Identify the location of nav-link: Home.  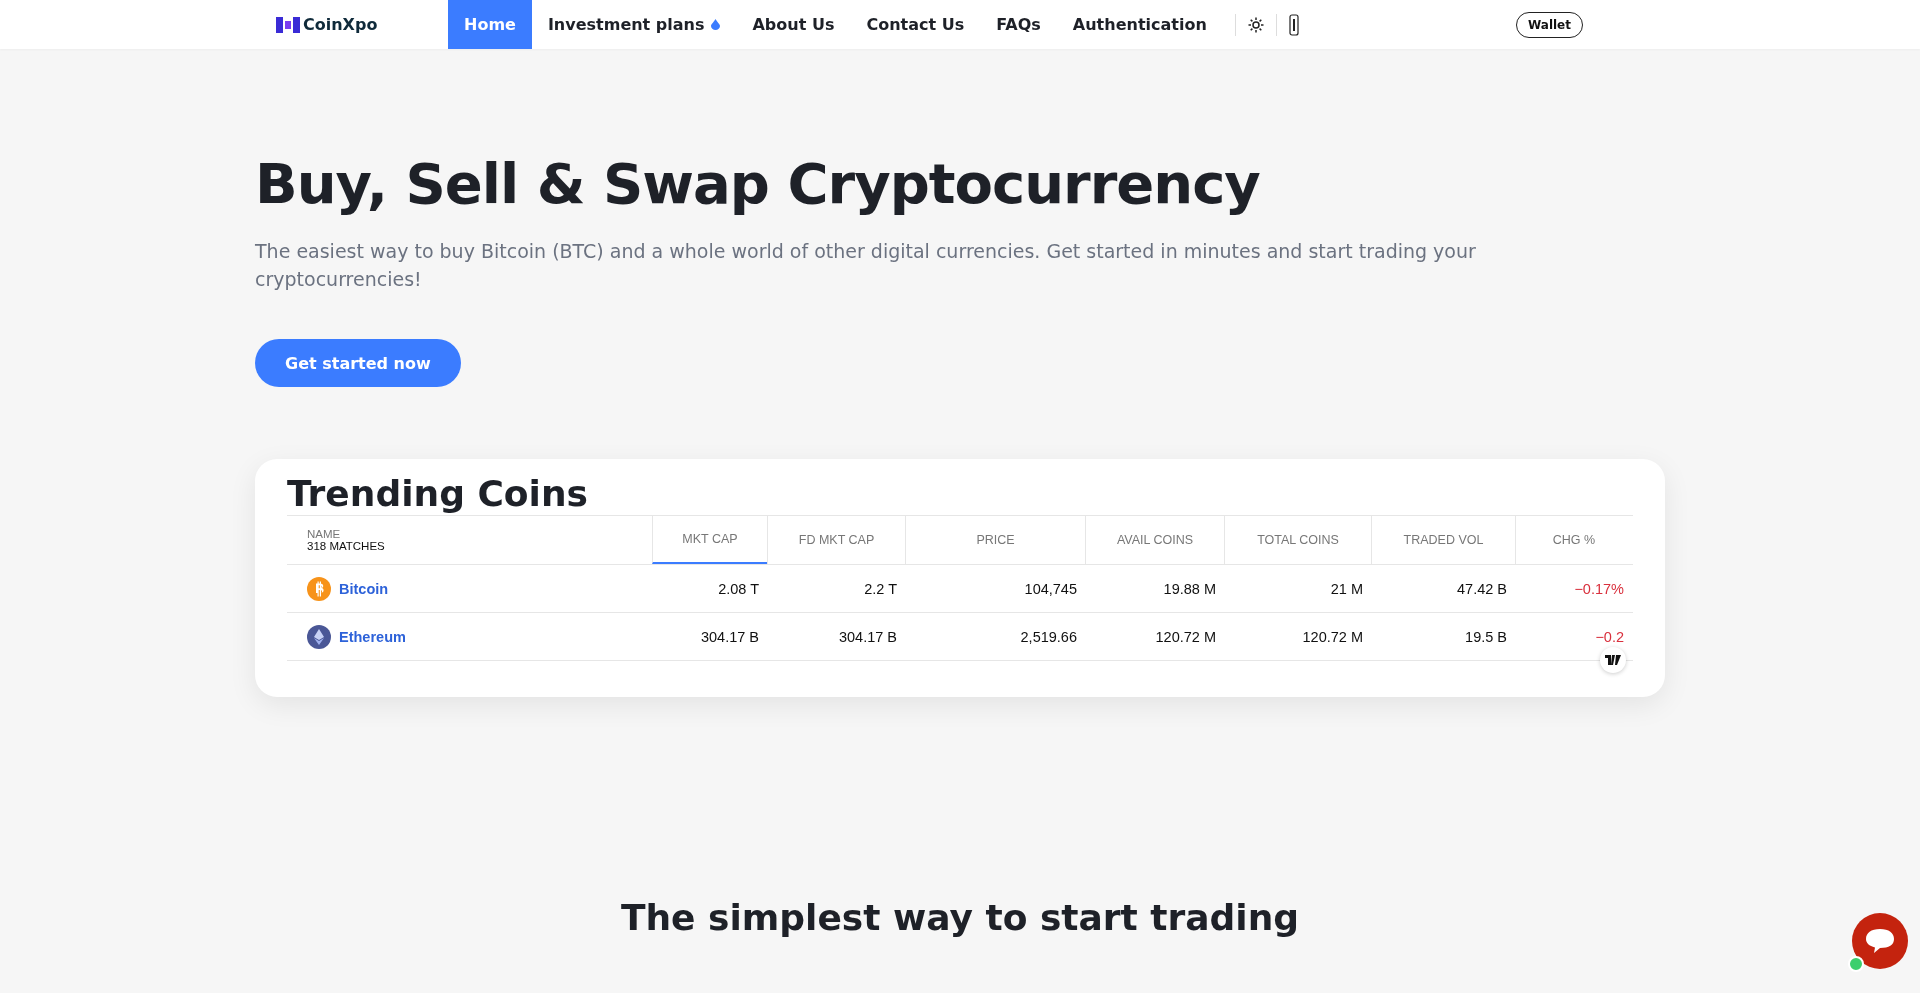
(490, 24).